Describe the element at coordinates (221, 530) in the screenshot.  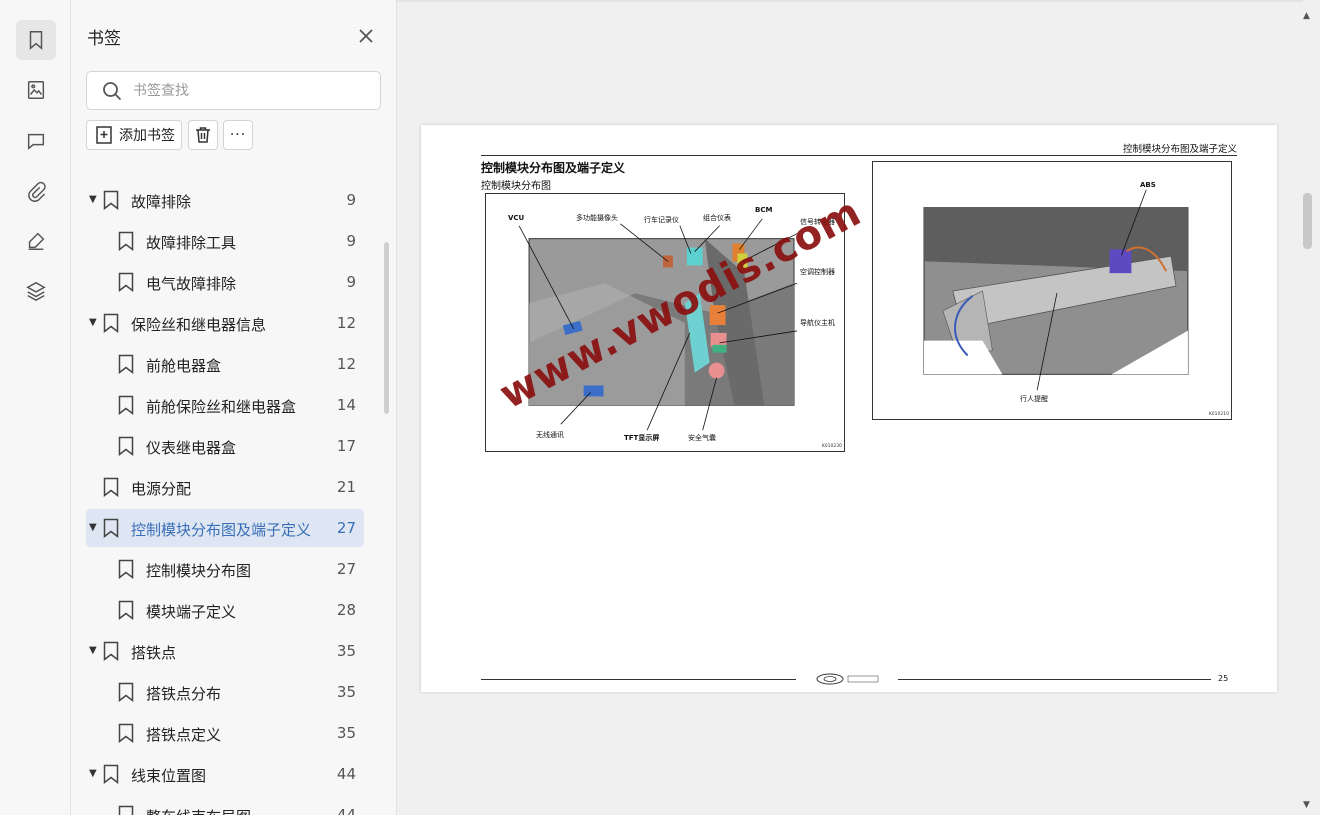
I see `bookmark-label: 控制模块分布图及端子定义` at that location.